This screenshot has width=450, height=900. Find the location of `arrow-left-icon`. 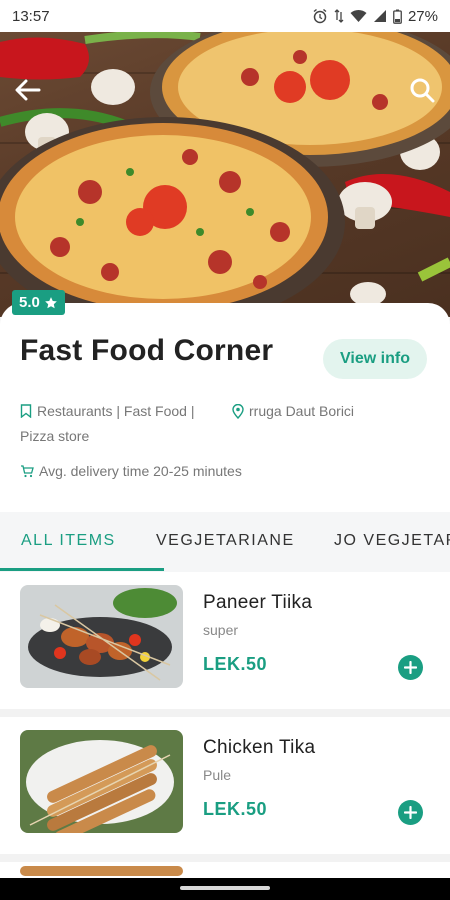

arrow-left-icon is located at coordinates (28, 90).